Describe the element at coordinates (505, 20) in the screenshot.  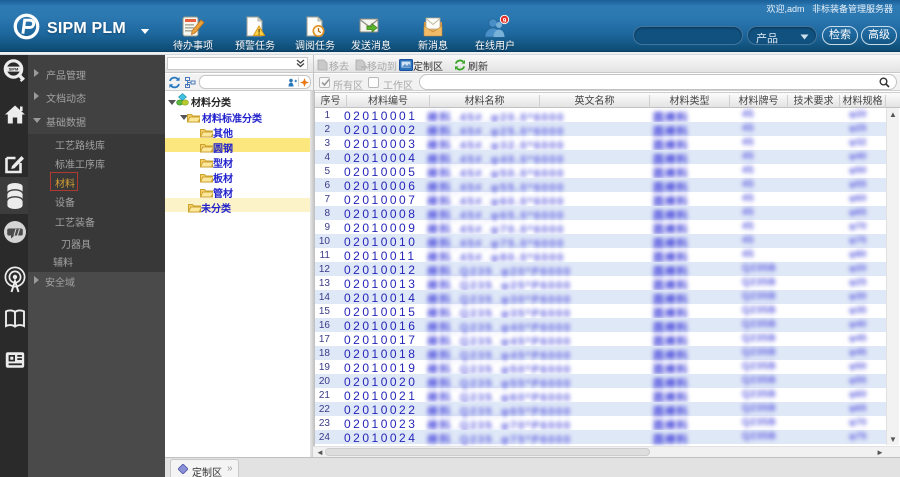
I see `svg-text: 9` at that location.